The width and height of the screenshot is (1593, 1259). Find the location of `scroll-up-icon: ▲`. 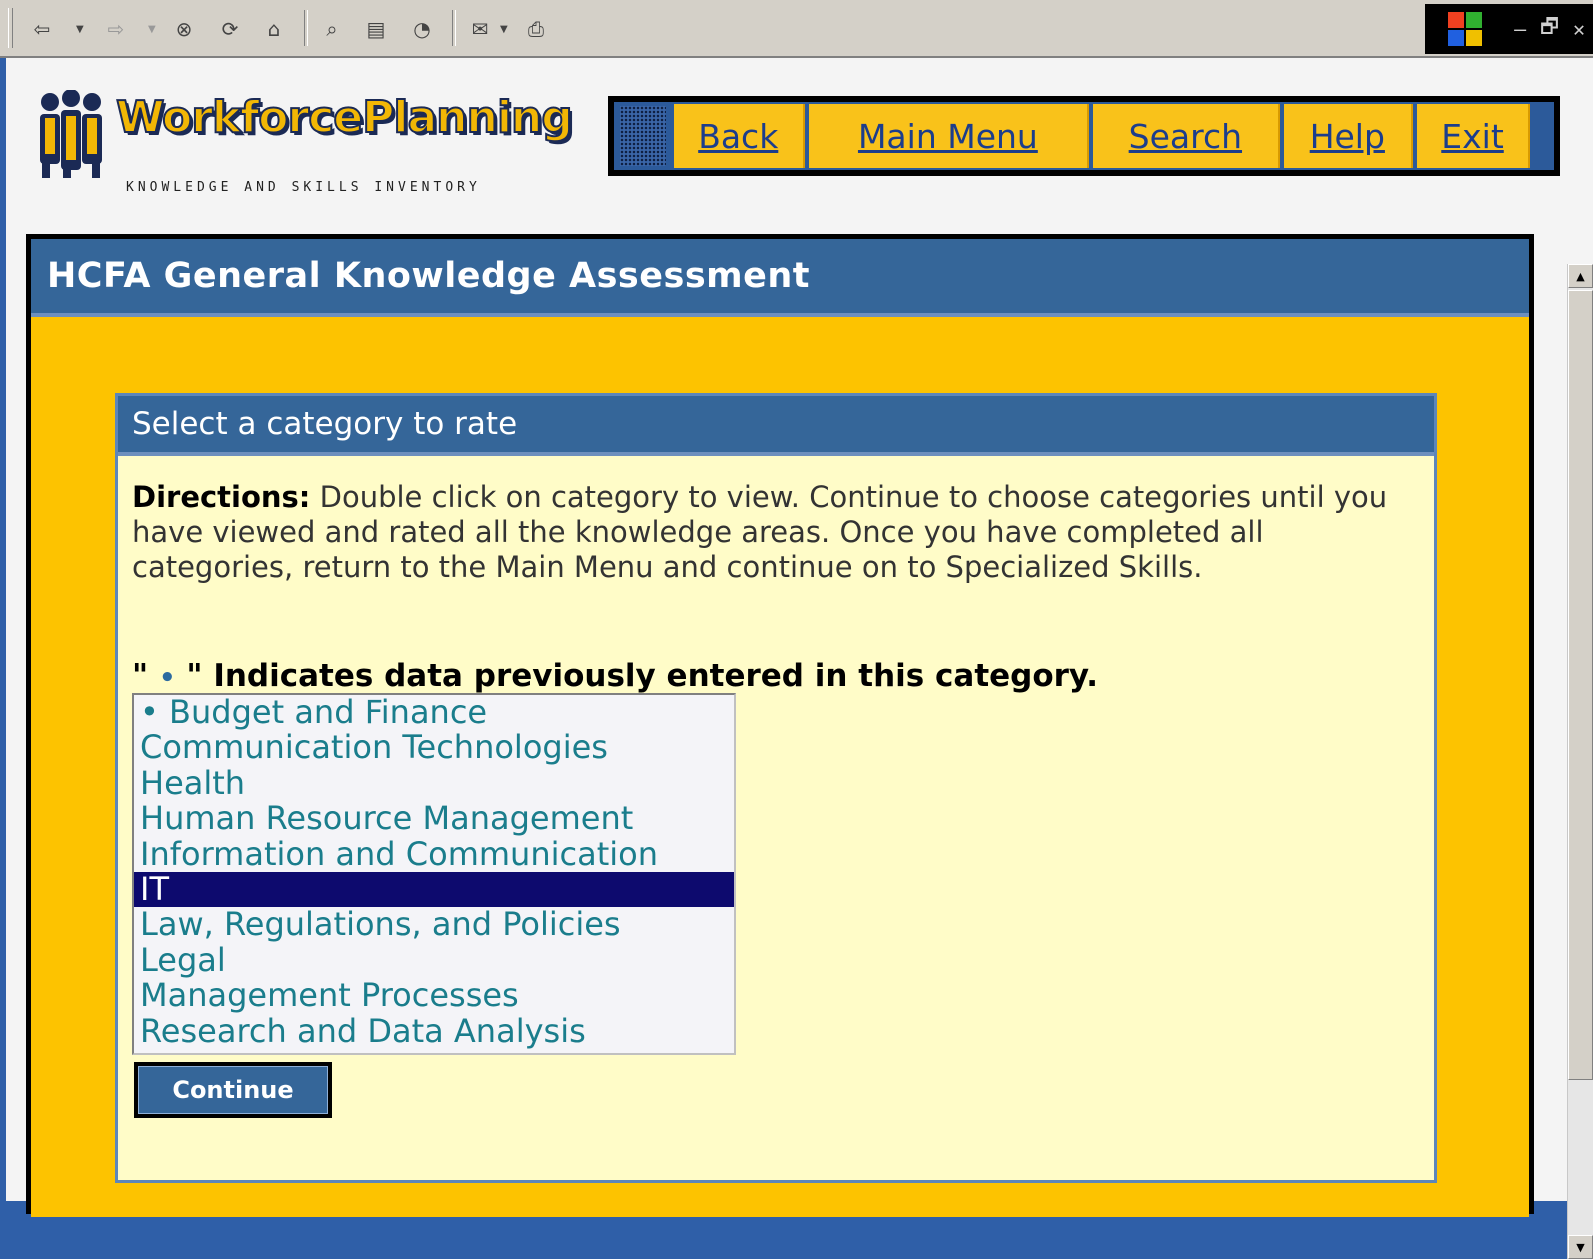

scroll-up-icon: ▲ is located at coordinates (1580, 276).